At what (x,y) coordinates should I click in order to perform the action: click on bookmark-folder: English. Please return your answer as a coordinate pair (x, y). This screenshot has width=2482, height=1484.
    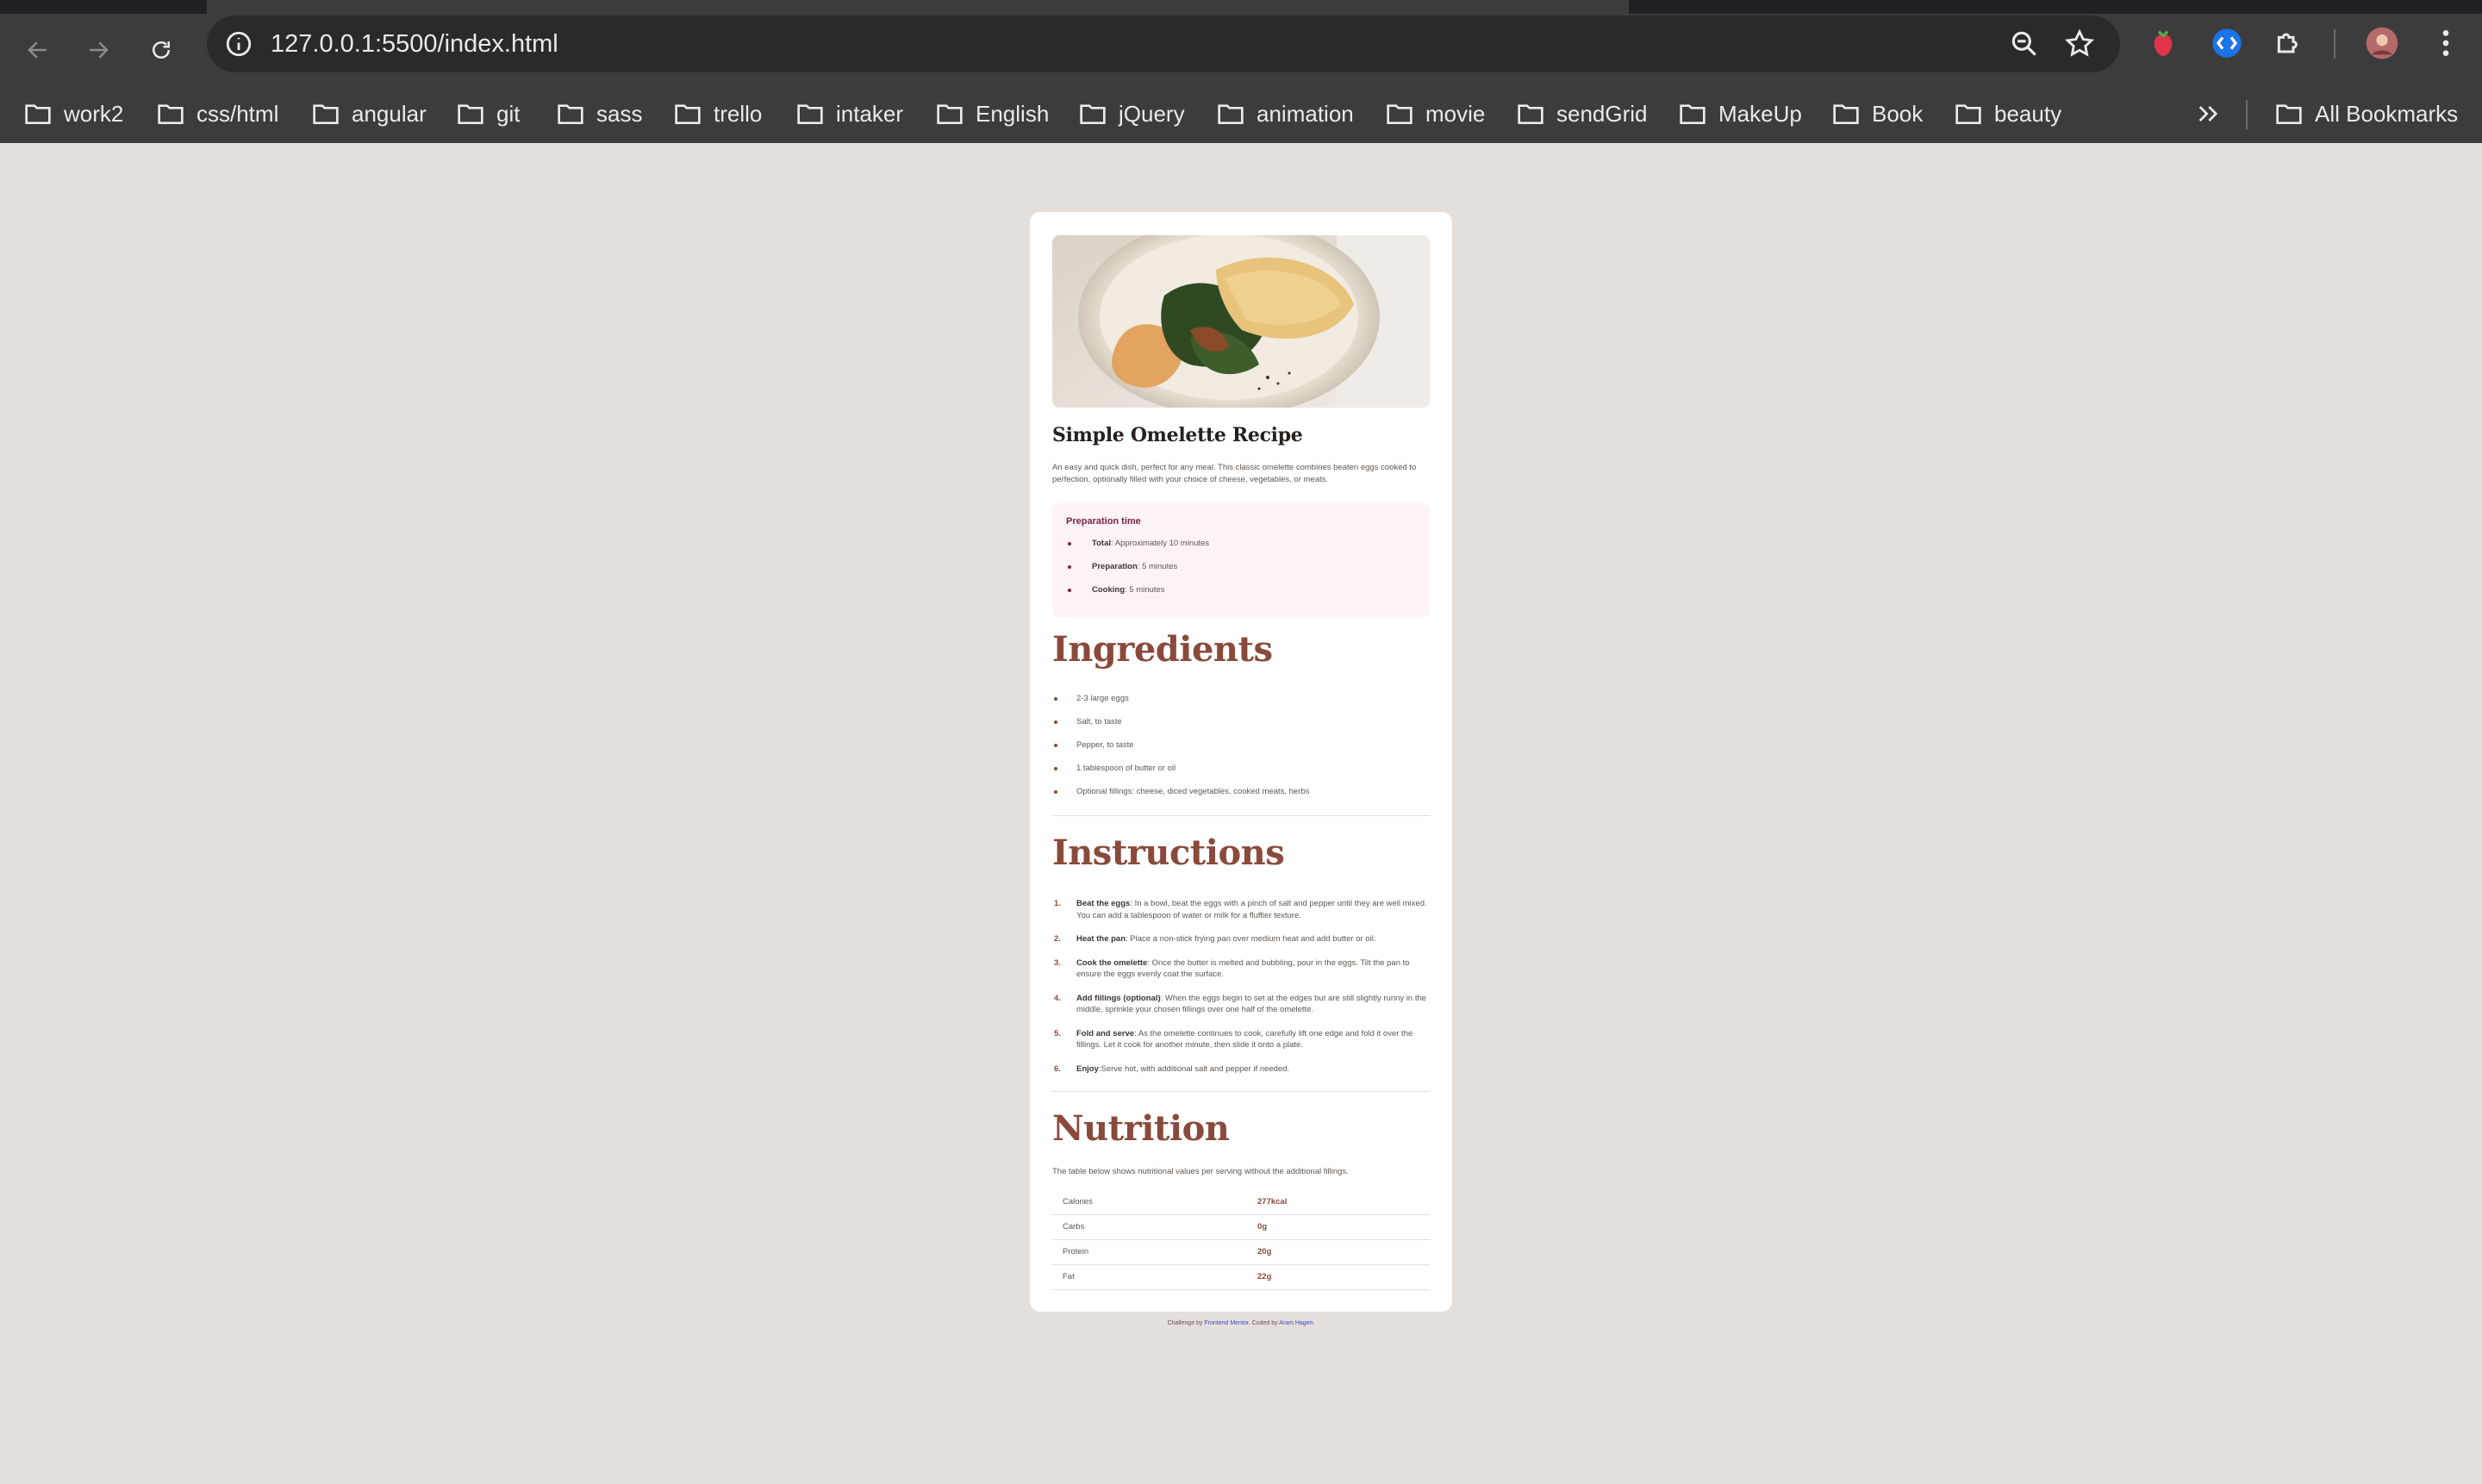
    Looking at the image, I should click on (993, 114).